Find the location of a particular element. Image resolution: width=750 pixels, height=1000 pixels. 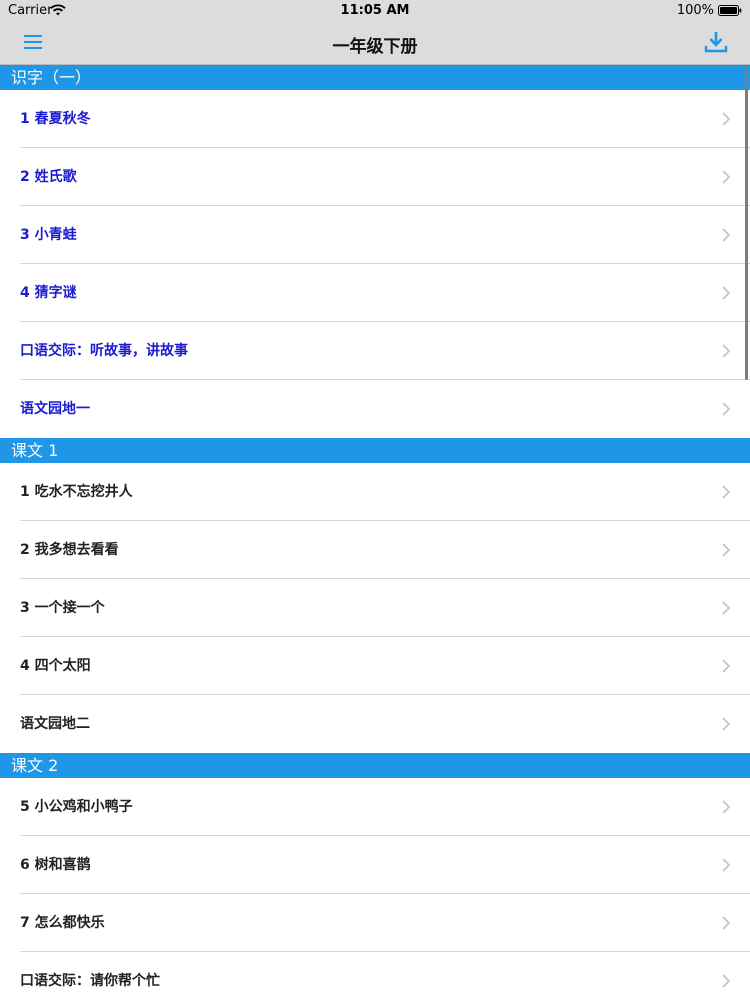

list-item: 4 猜字谜 is located at coordinates (375, 293).